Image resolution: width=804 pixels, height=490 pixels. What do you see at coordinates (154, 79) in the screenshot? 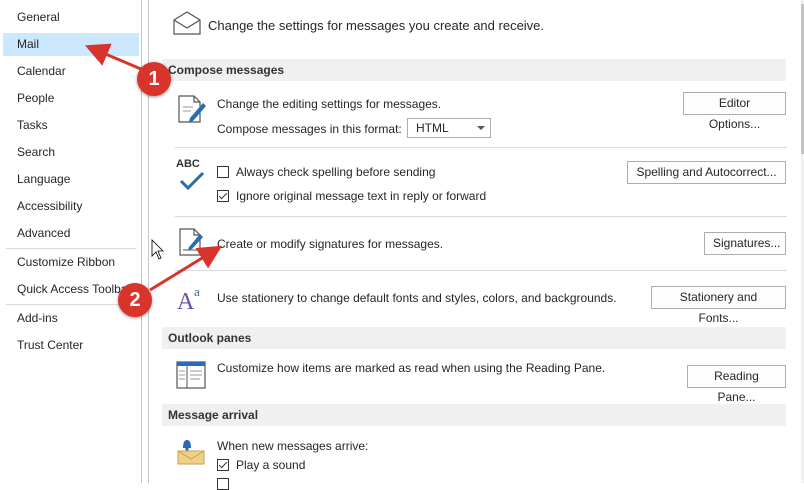
I see `annotation-badge-1: 1` at bounding box center [154, 79].